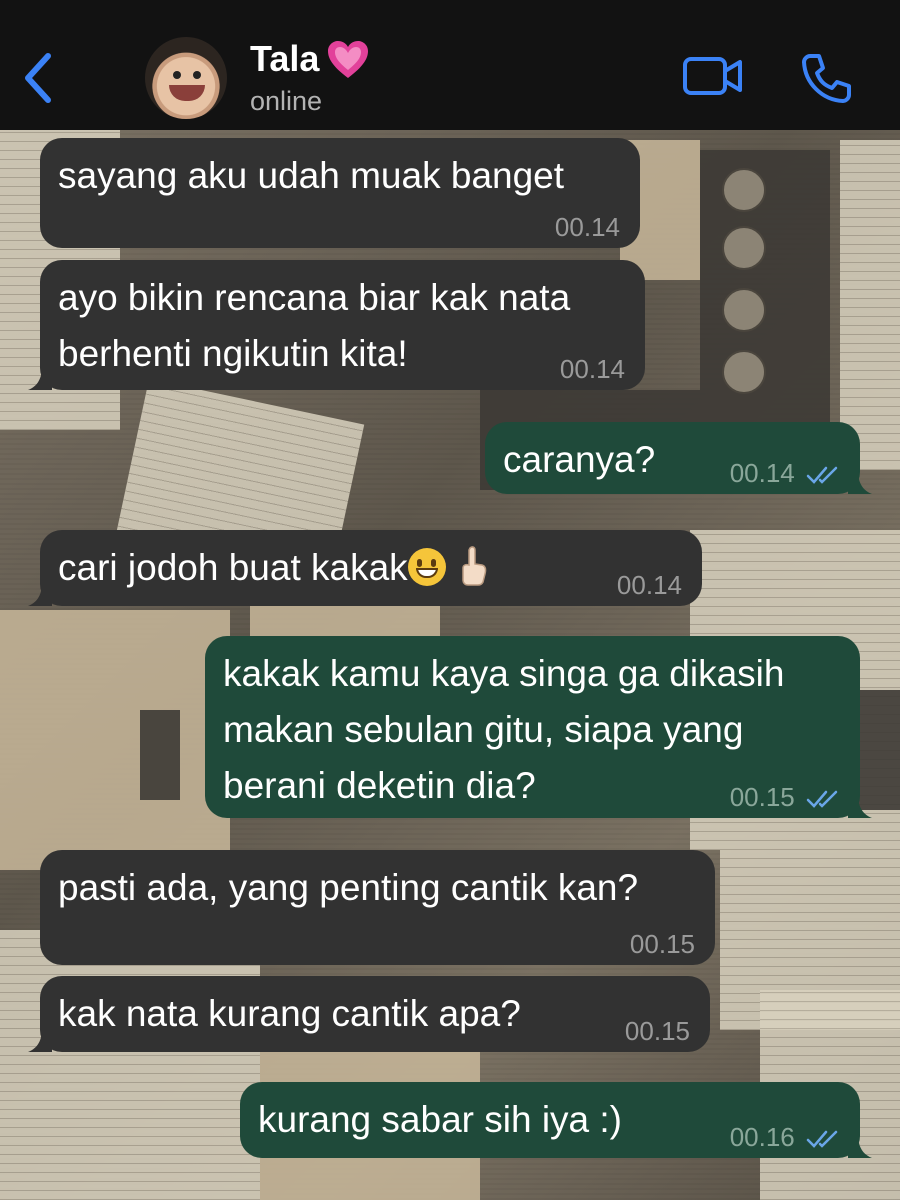 This screenshot has width=900, height=1200. I want to click on video-call-button, so click(713, 76).